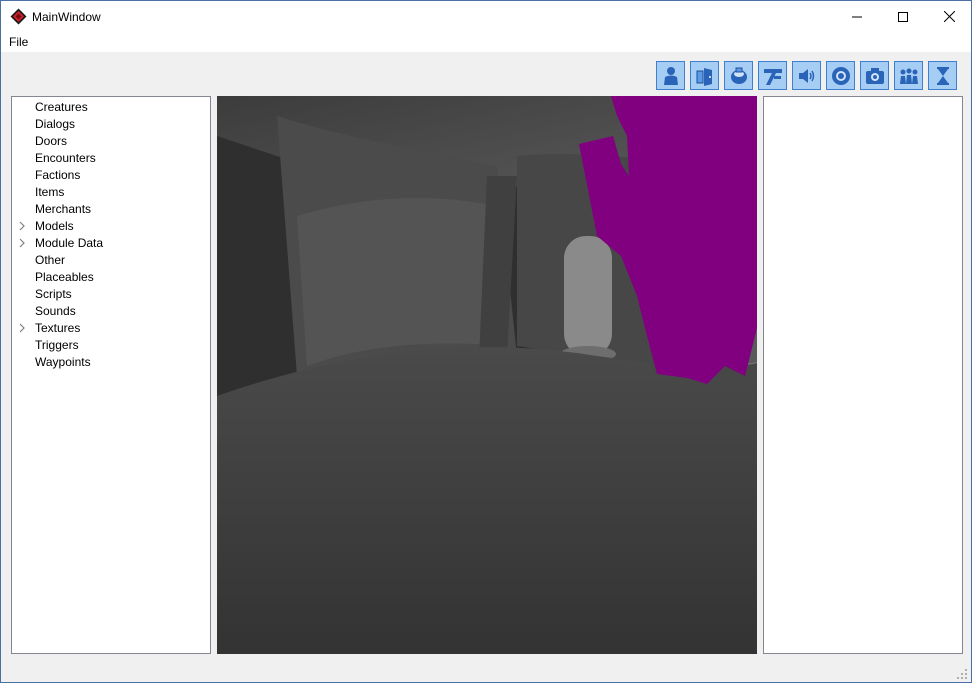  I want to click on camera-icon, so click(874, 75).